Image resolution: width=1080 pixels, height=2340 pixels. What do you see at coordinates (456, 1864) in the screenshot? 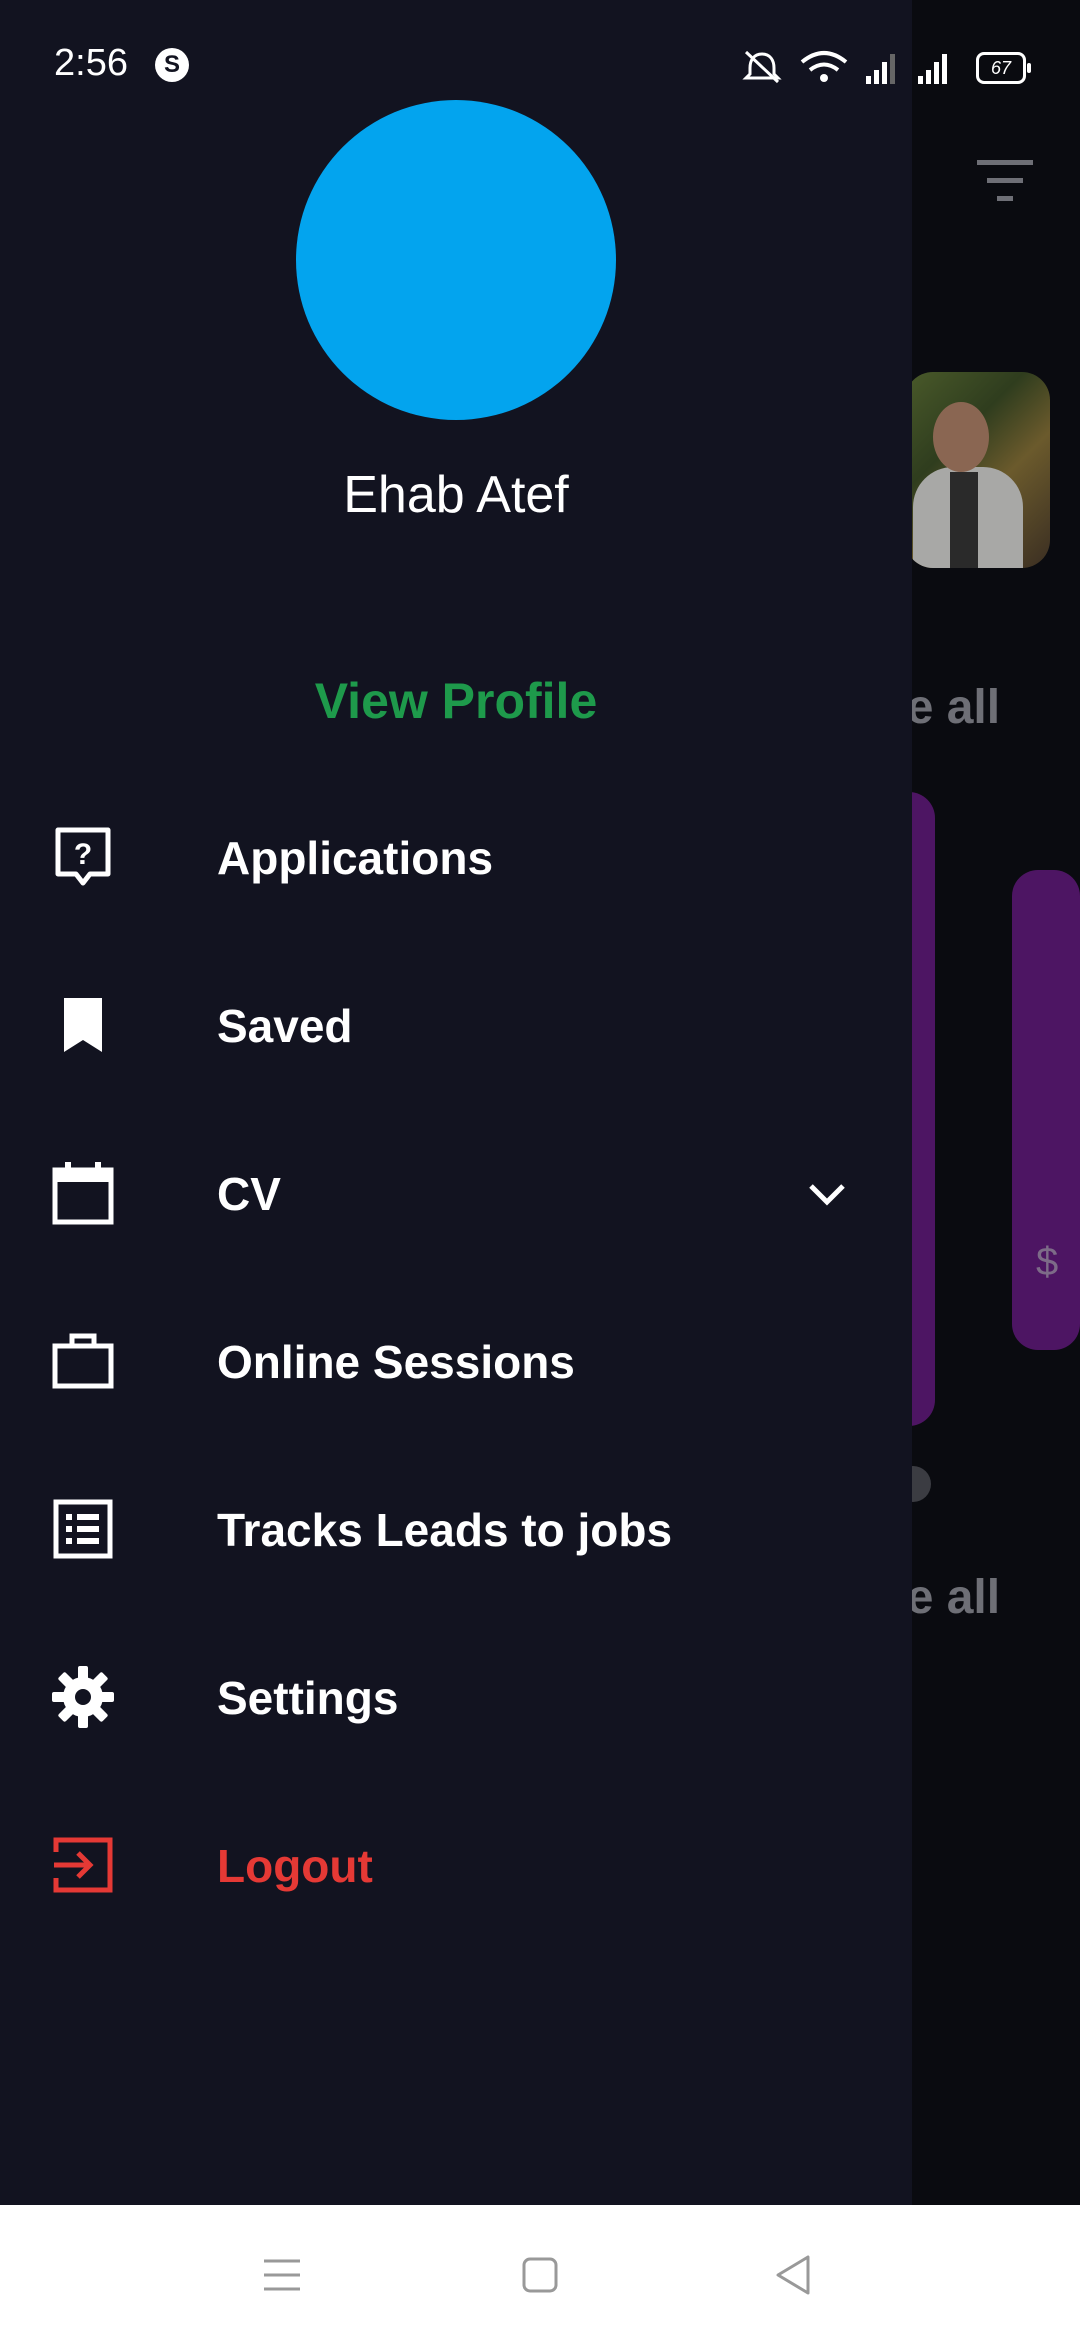
I see `menu-item-logout: Logout` at bounding box center [456, 1864].